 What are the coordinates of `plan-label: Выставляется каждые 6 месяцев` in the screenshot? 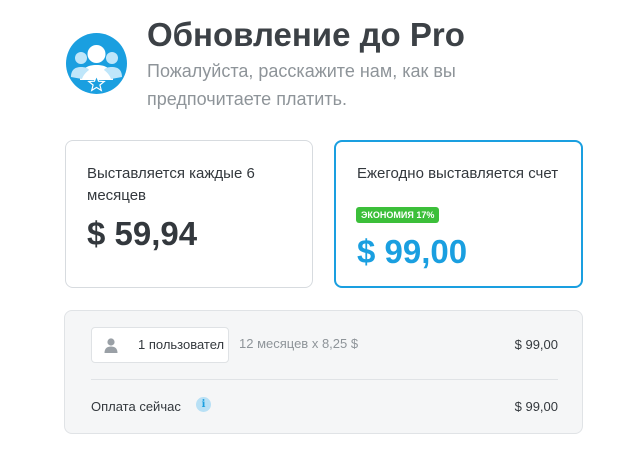 It's located at (171, 184).